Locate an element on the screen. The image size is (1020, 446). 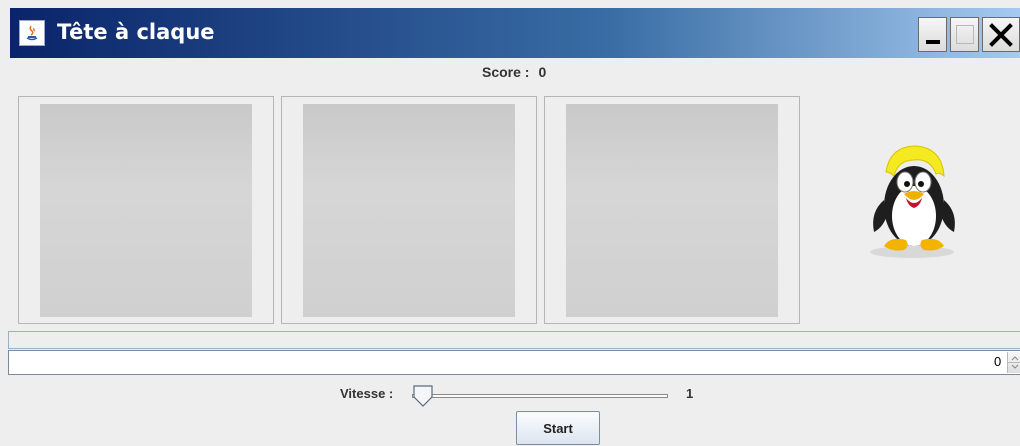
slider-track is located at coordinates (540, 396).